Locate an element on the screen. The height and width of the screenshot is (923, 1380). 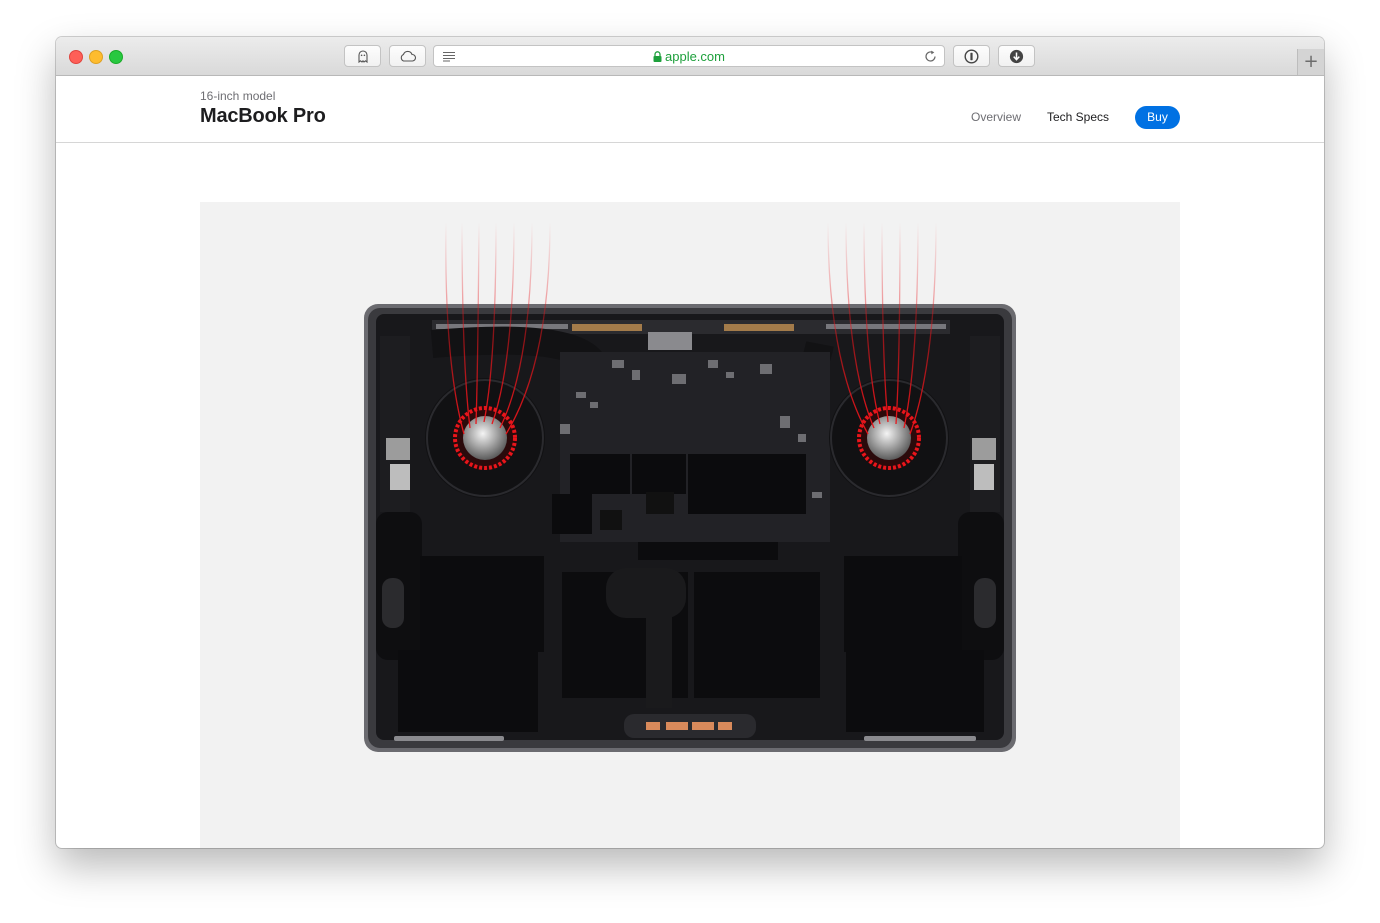
close-window-button is located at coordinates (76, 57).